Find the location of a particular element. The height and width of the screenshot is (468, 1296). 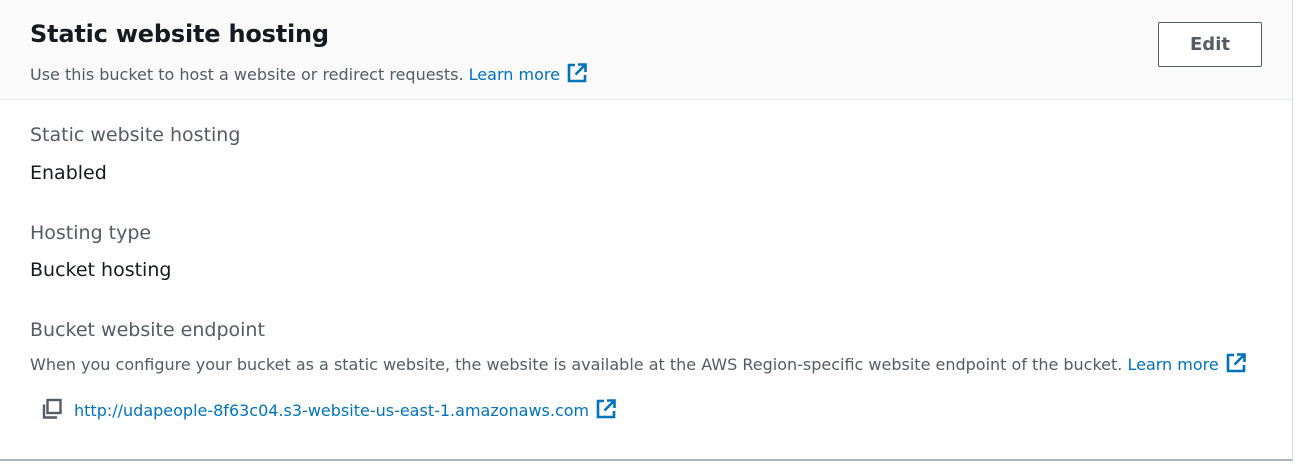

panel-title: Static website hosting is located at coordinates (179, 34).